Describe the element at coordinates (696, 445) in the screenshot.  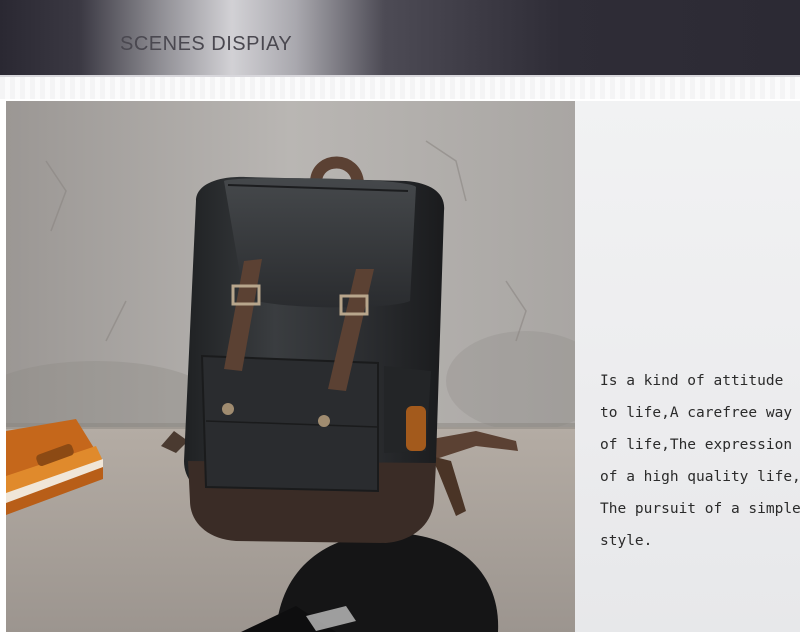
I see `description-line: of life,The expression` at that location.